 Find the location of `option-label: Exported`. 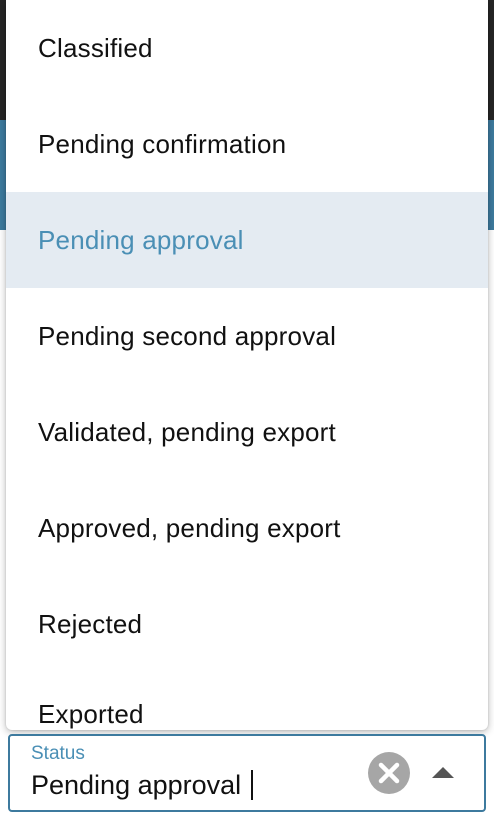

option-label: Exported is located at coordinates (91, 714).